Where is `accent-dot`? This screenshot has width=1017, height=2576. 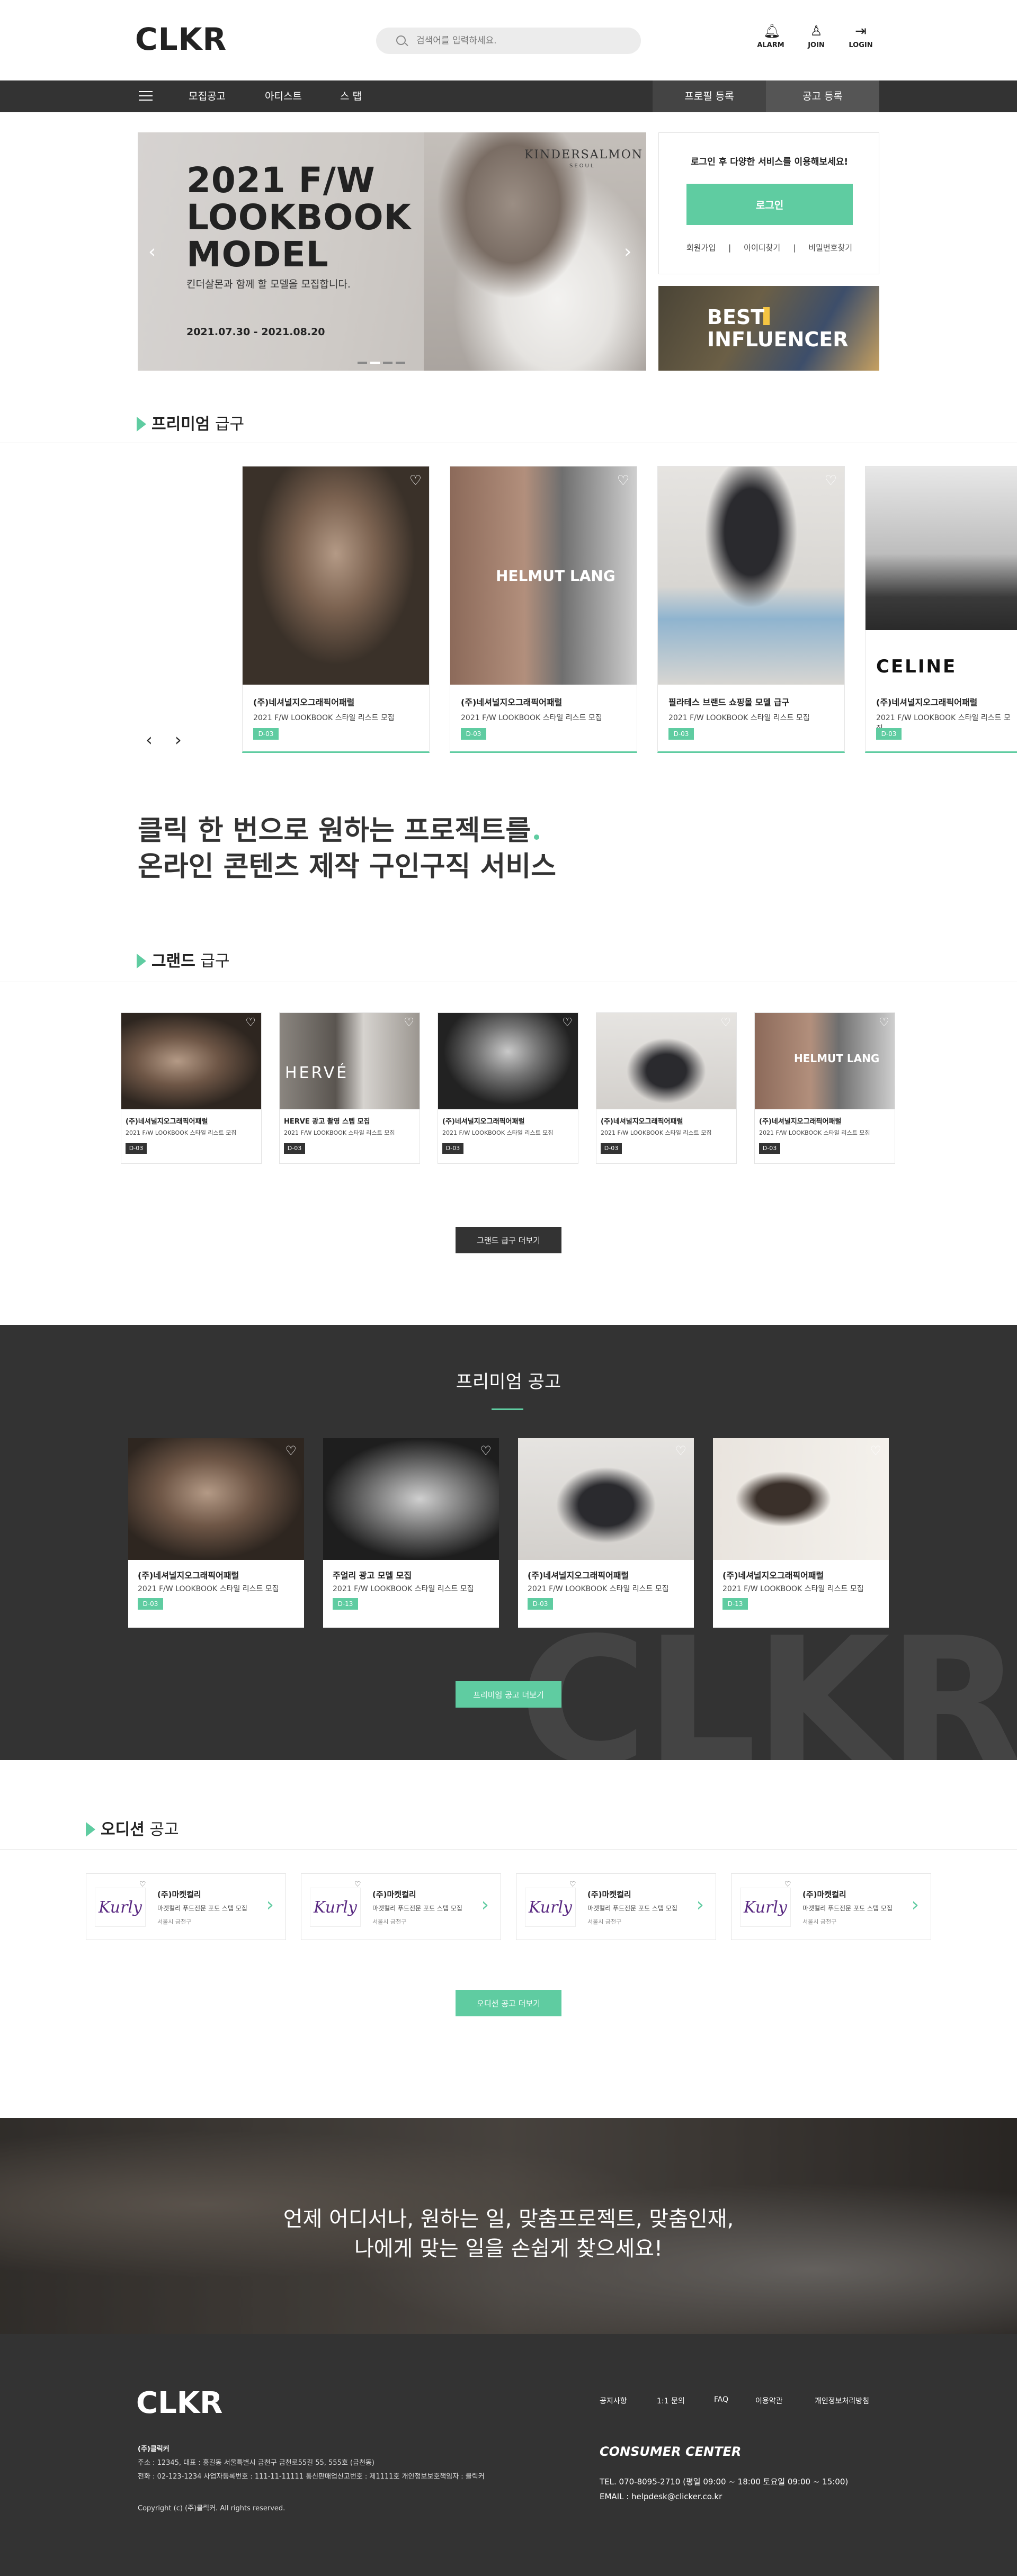
accent-dot is located at coordinates (537, 837).